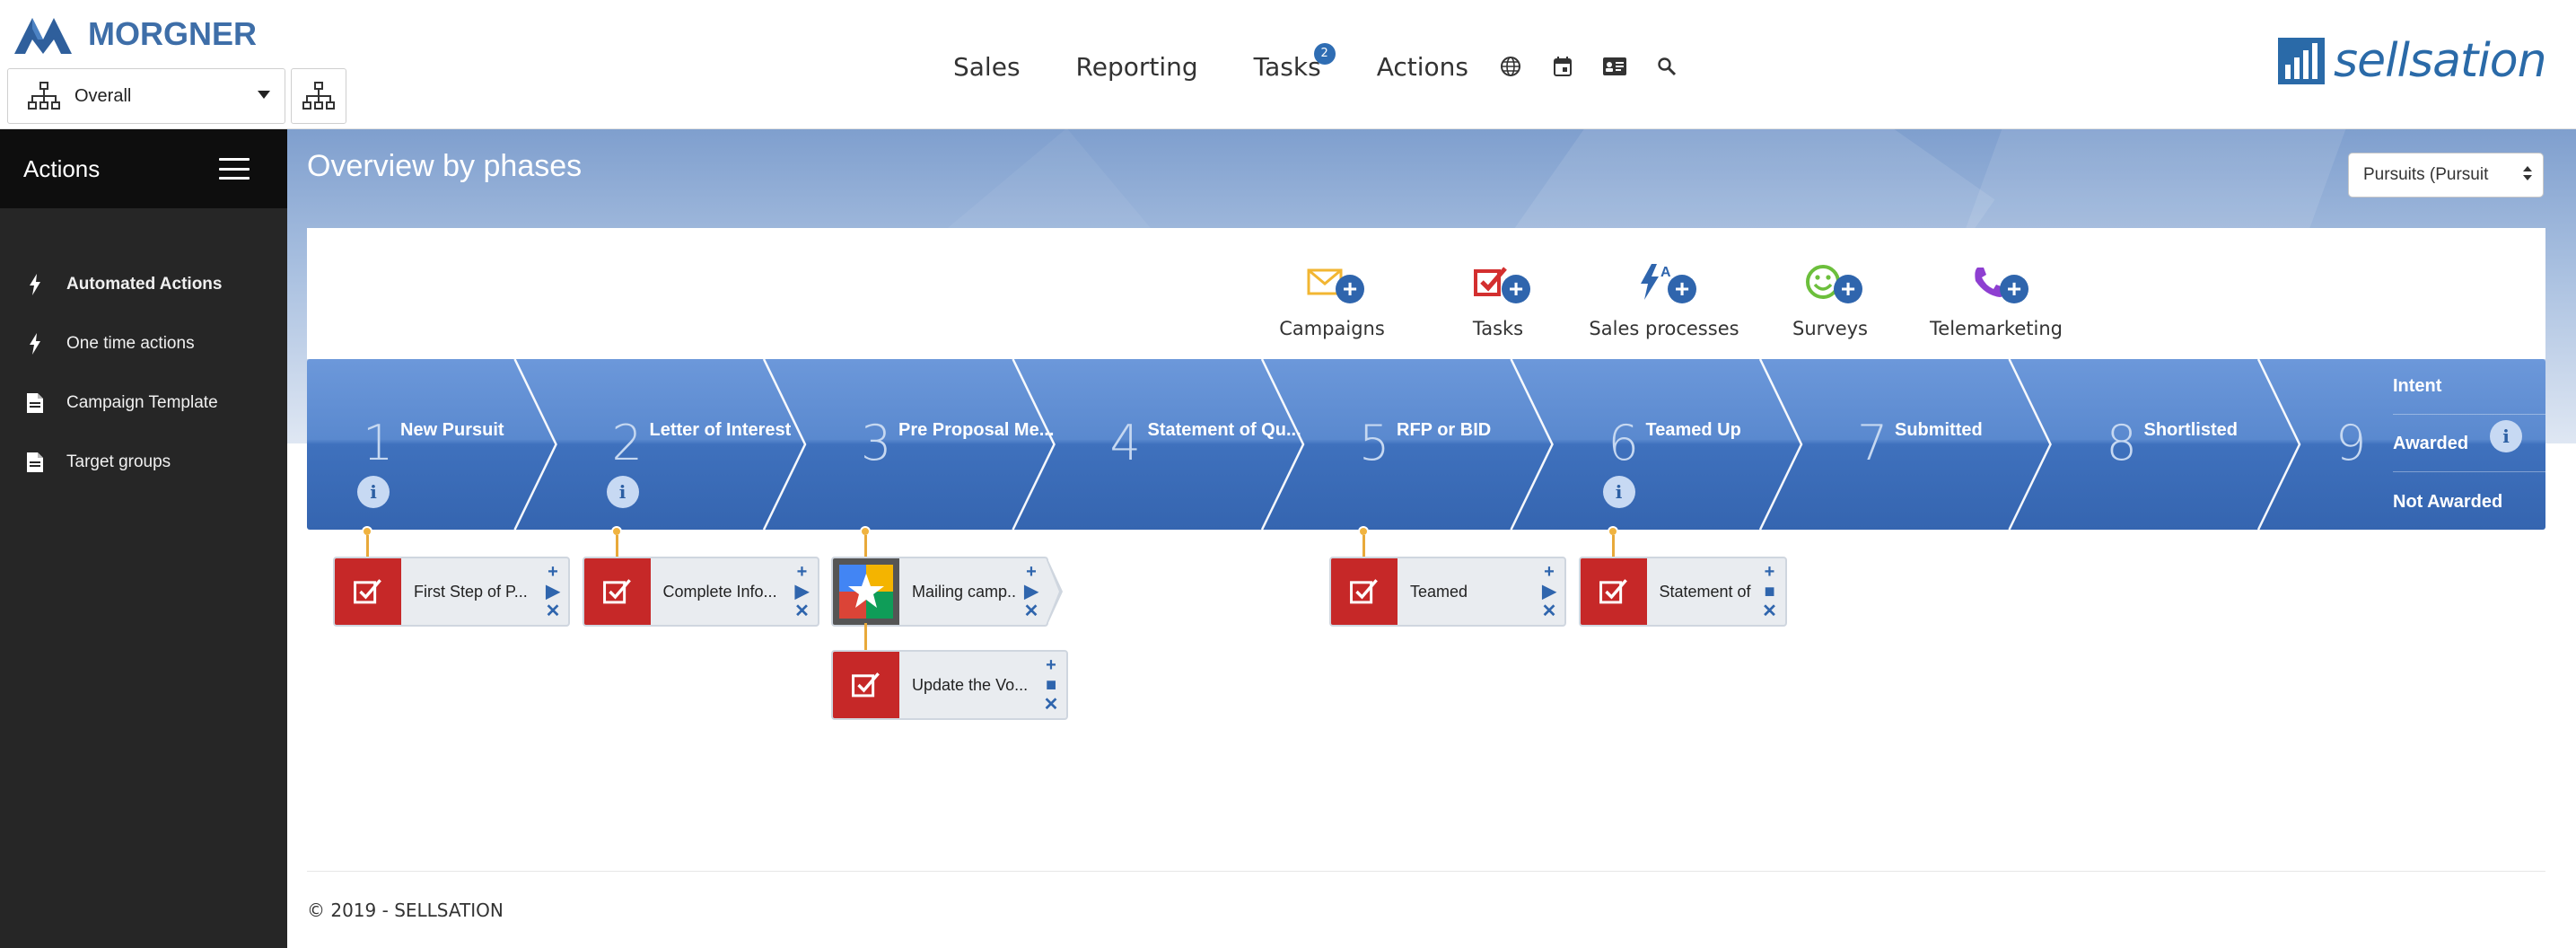  I want to click on sidebar-title: Actions, so click(62, 168).